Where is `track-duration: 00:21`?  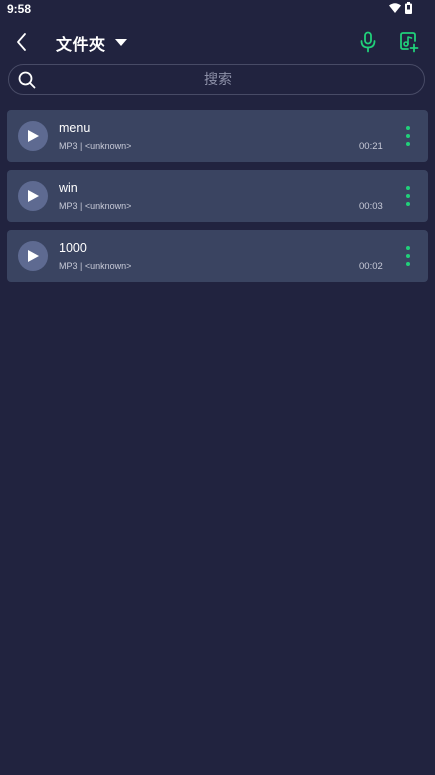
track-duration: 00:21 is located at coordinates (371, 146).